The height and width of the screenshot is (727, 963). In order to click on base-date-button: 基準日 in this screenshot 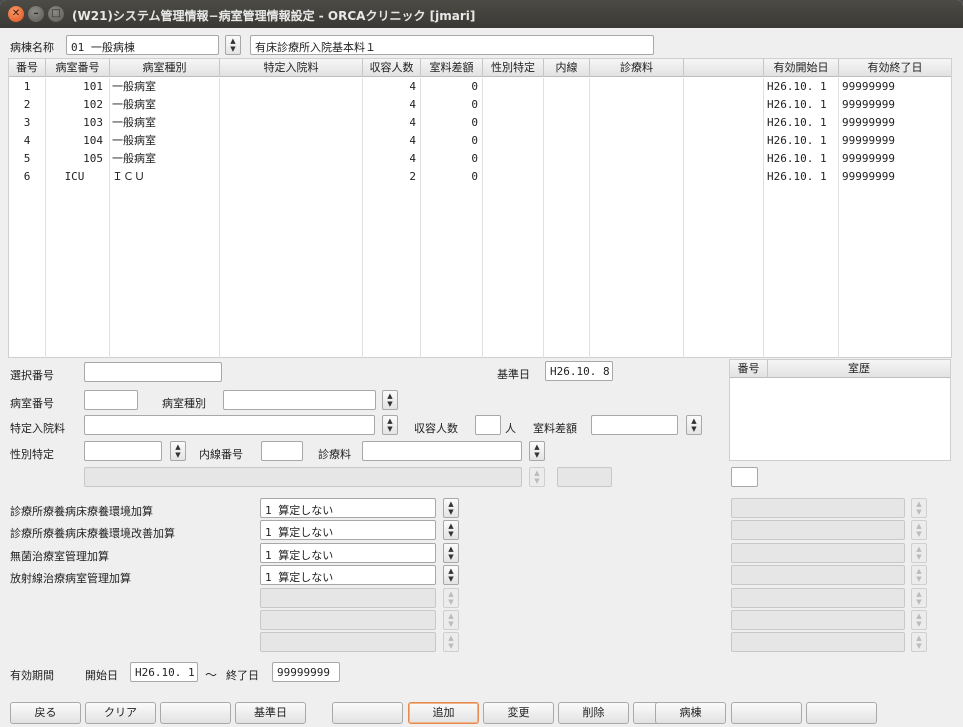, I will do `click(270, 713)`.